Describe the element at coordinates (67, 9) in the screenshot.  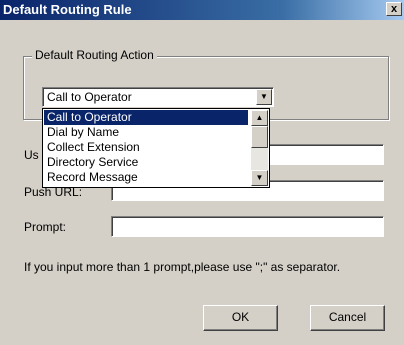
I see `window-title: Default Routing Rule` at that location.